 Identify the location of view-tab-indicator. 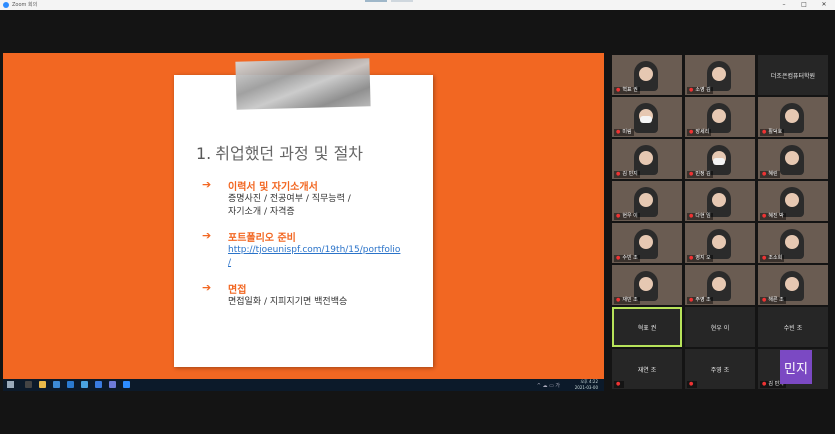
(376, 1).